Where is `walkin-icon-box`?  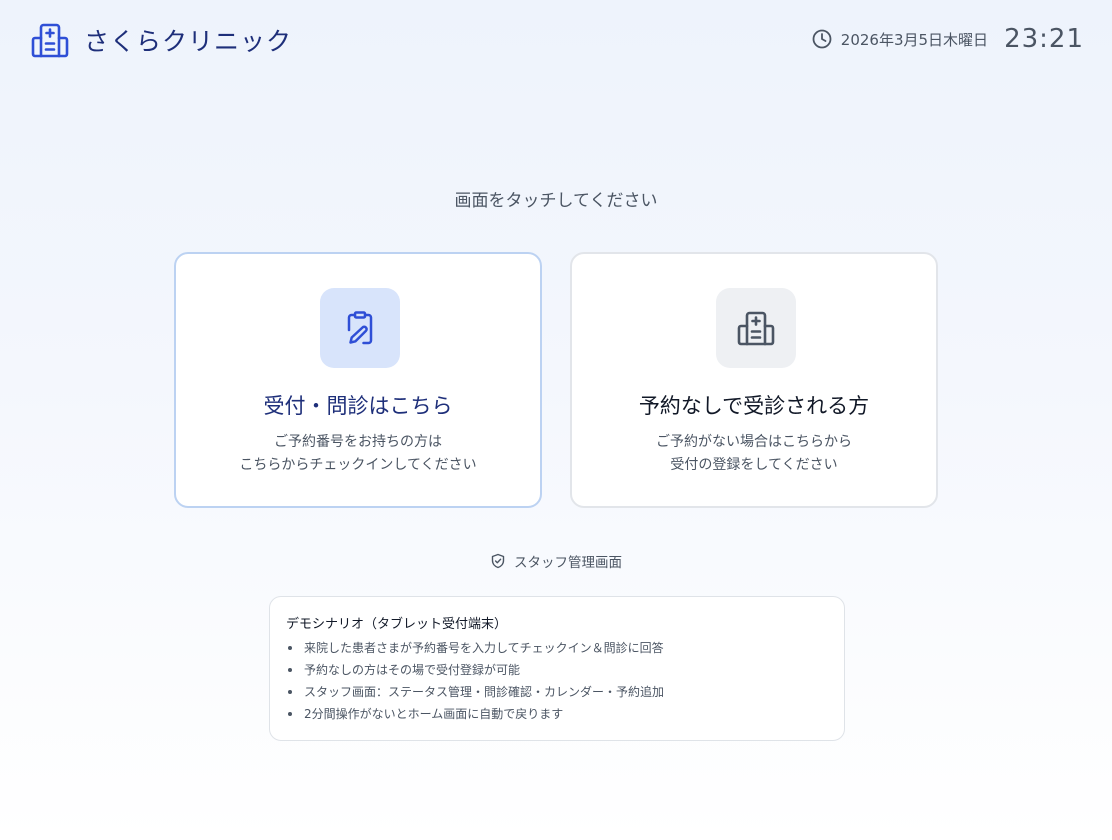 walkin-icon-box is located at coordinates (756, 328).